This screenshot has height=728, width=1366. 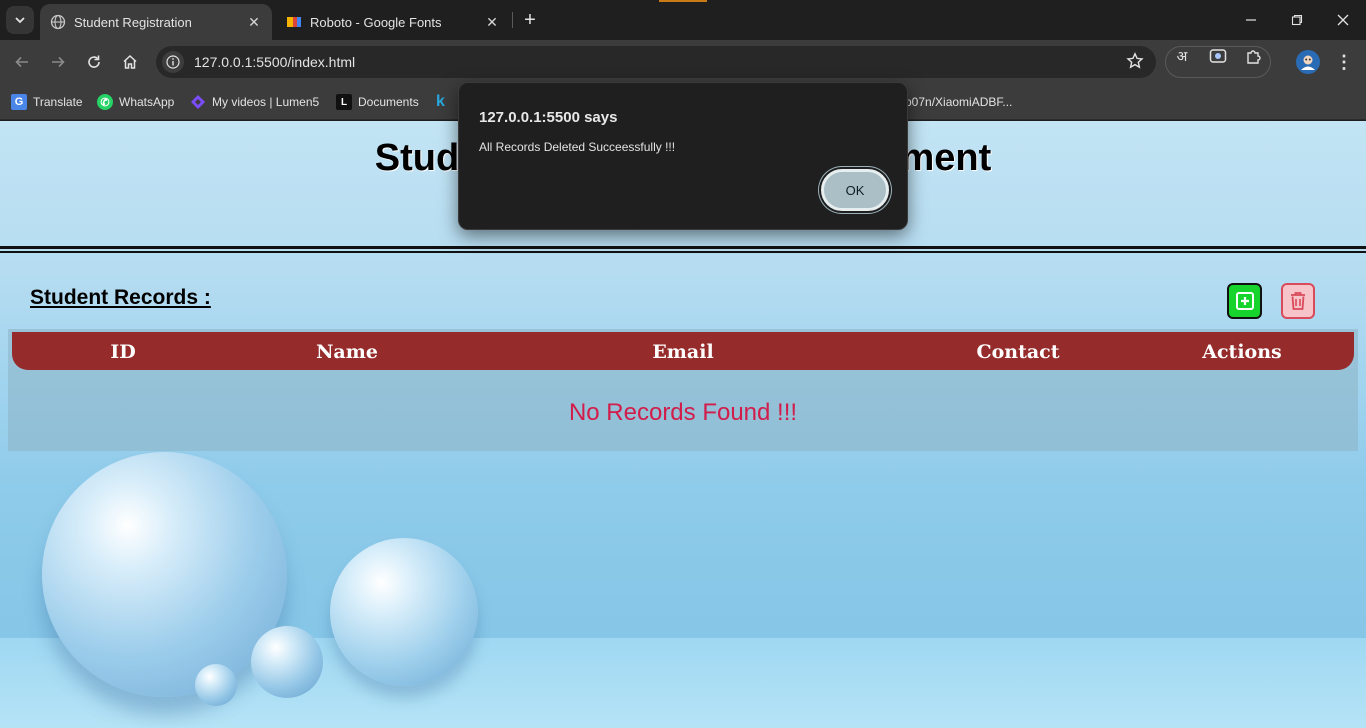 I want to click on k-icon: k, so click(x=440, y=101).